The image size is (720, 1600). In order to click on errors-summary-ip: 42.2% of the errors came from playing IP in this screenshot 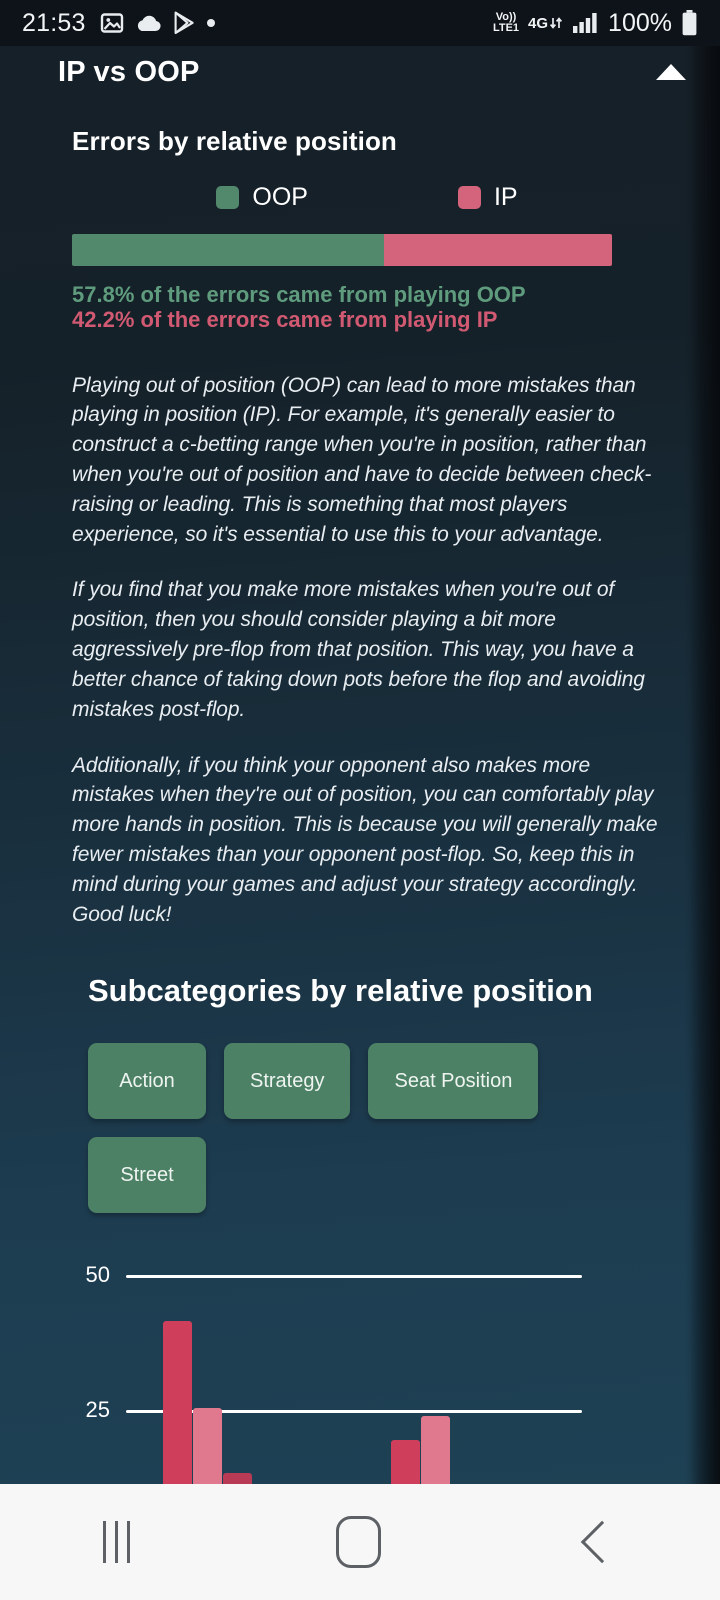, I will do `click(285, 320)`.